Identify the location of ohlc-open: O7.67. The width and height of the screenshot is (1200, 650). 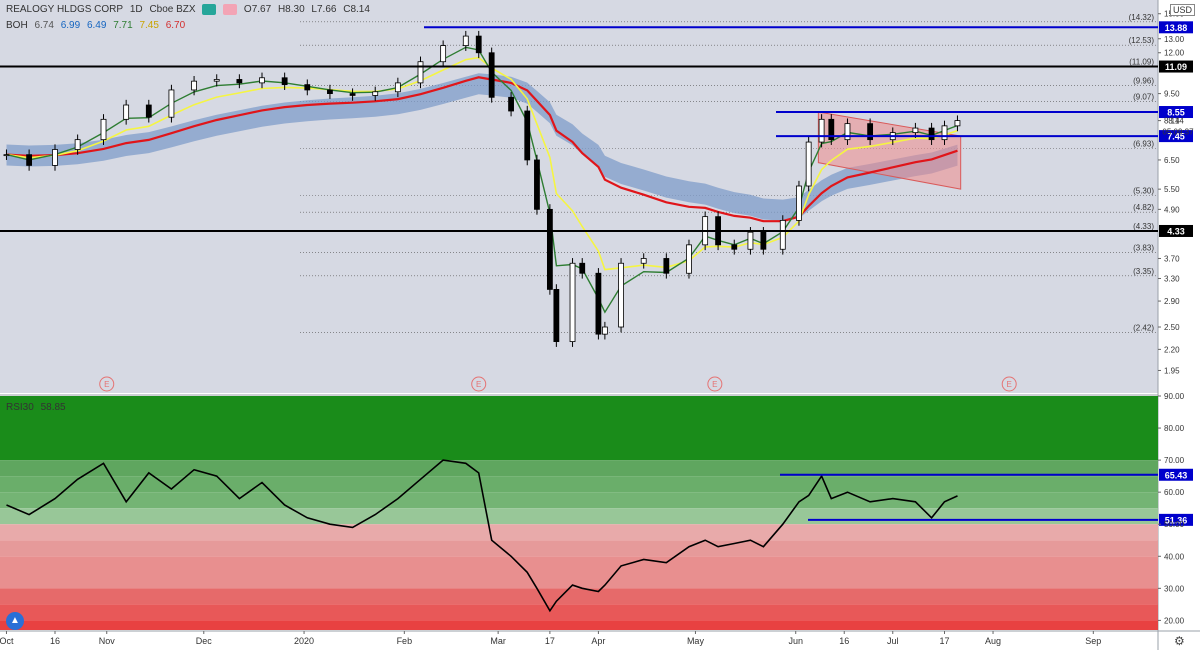
(257, 10).